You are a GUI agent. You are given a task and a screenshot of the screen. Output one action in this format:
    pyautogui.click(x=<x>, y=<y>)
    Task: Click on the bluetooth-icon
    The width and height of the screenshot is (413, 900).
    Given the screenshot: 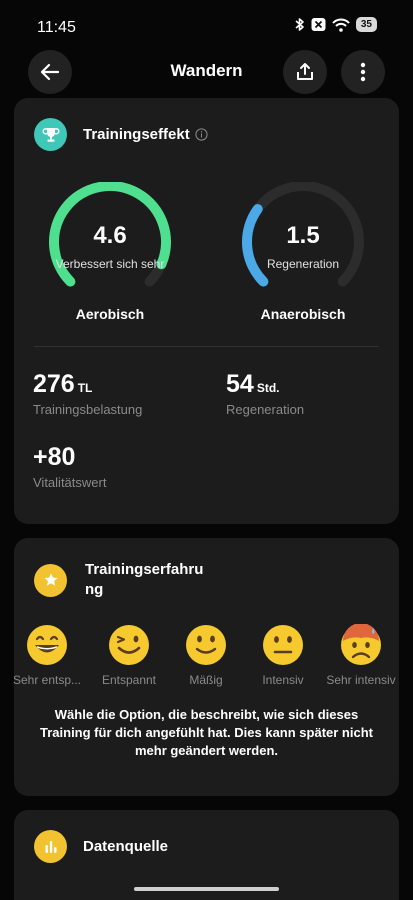 What is the action you would take?
    pyautogui.click(x=300, y=24)
    